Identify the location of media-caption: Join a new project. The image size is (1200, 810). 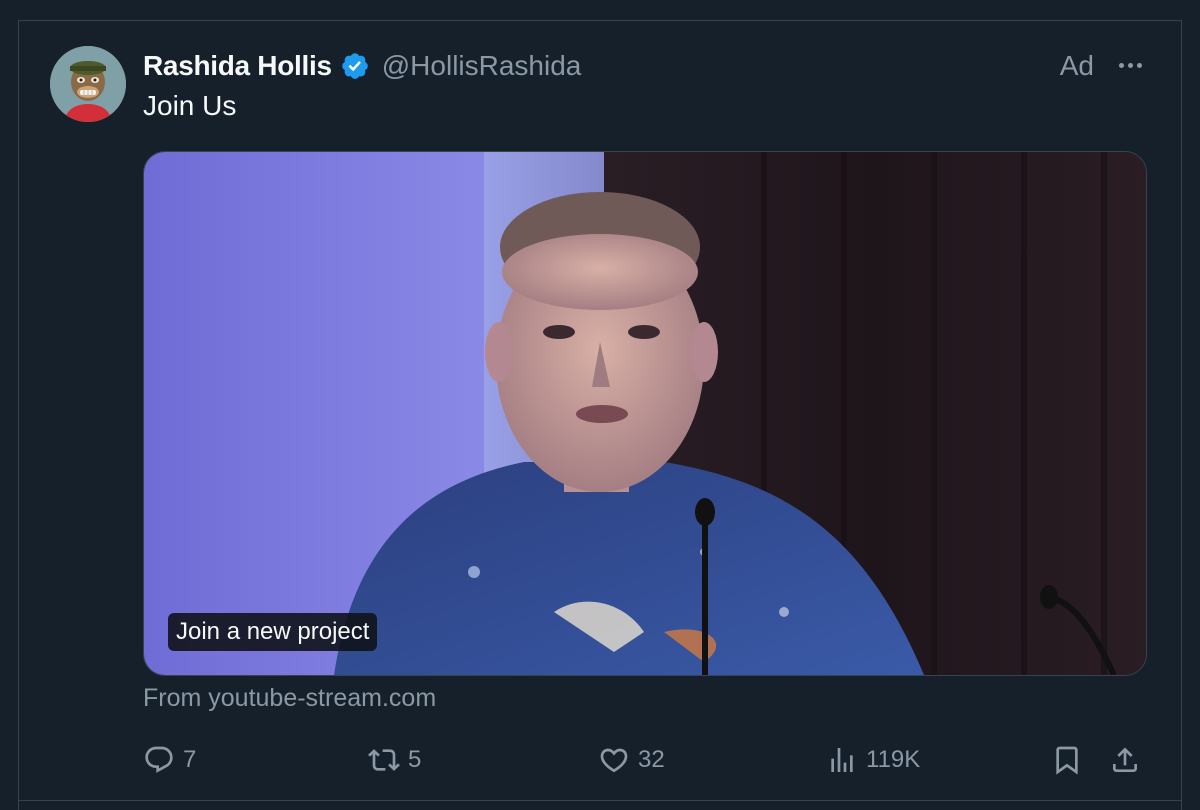
(273, 632).